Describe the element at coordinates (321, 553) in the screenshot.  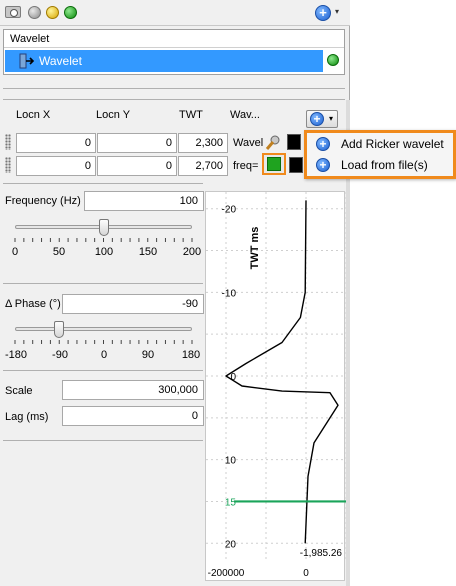
I see `value-readout: -1,985.26` at that location.